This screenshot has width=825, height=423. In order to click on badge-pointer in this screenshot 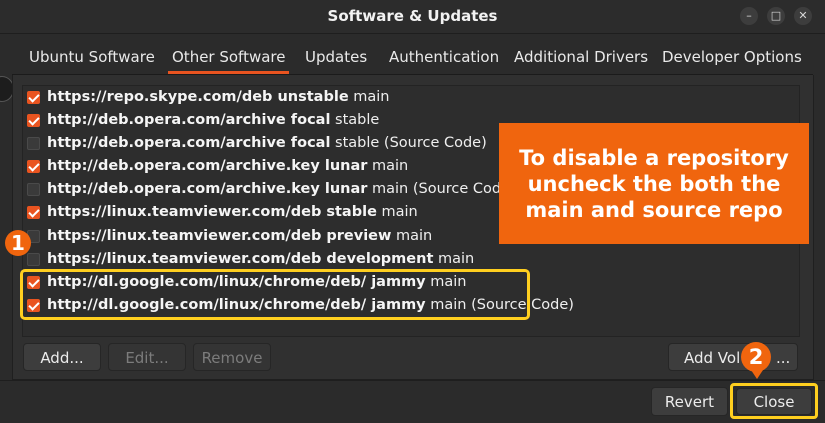, I will do `click(757, 374)`.